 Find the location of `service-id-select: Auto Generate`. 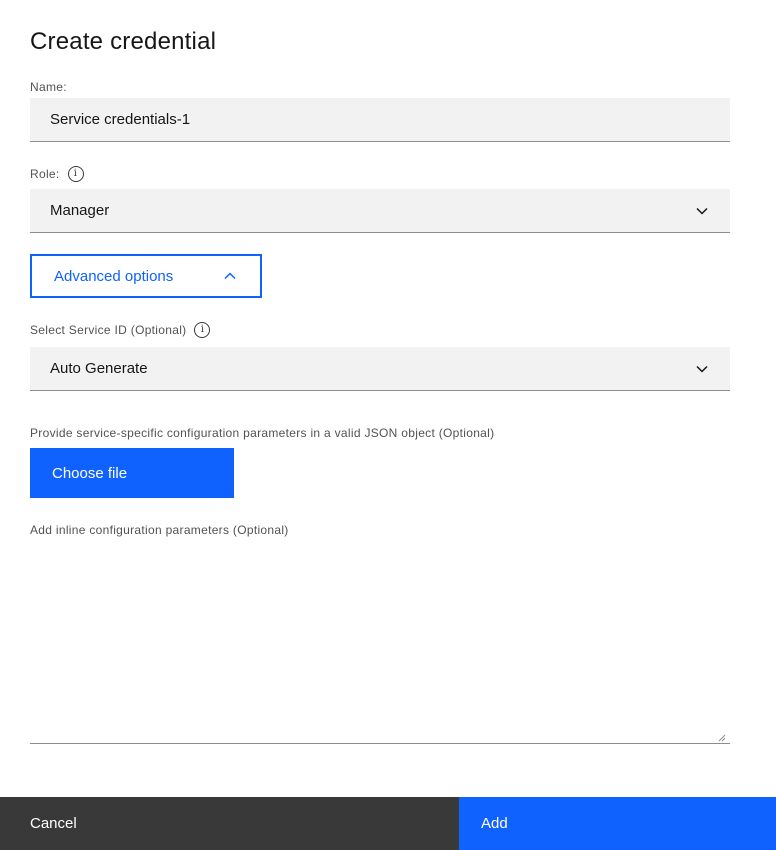

service-id-select: Auto Generate is located at coordinates (380, 369).